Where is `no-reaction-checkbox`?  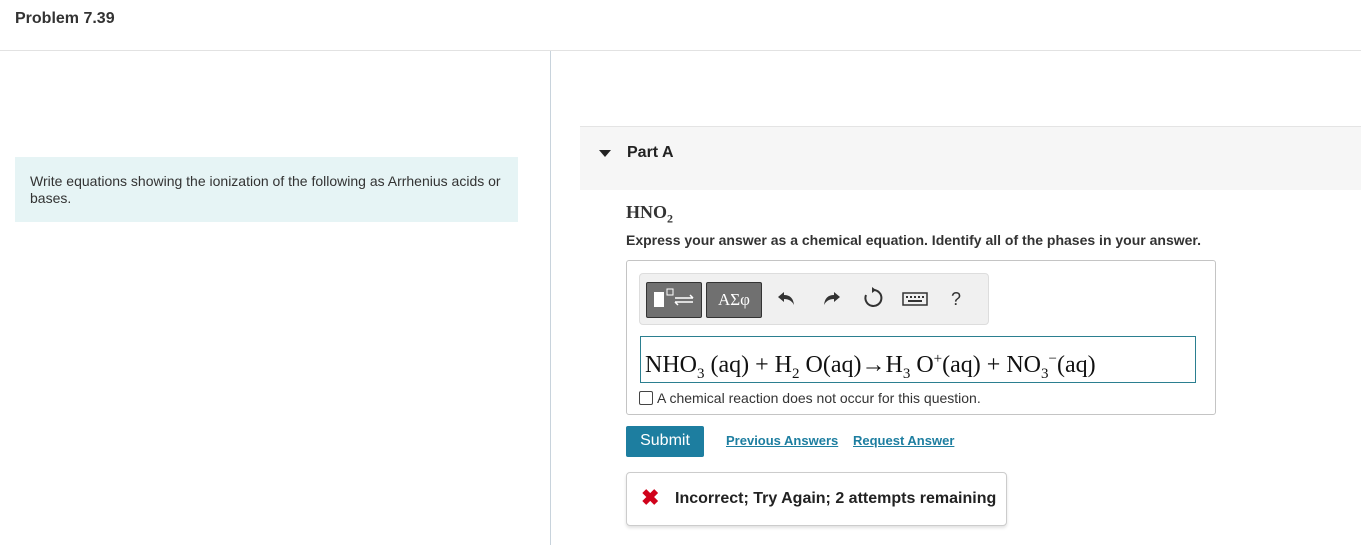 no-reaction-checkbox is located at coordinates (646, 398).